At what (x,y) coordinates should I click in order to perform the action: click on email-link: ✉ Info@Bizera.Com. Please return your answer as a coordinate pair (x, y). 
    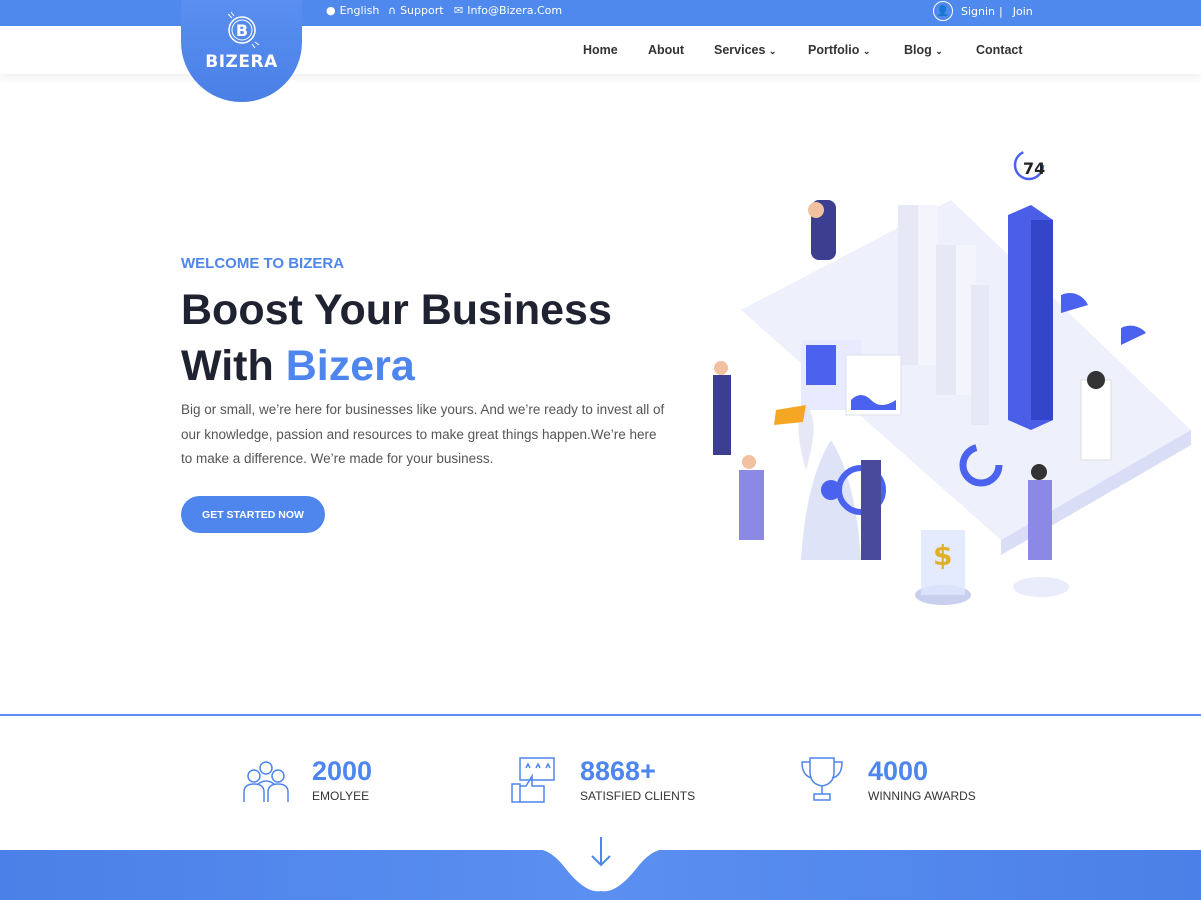
    Looking at the image, I should click on (508, 10).